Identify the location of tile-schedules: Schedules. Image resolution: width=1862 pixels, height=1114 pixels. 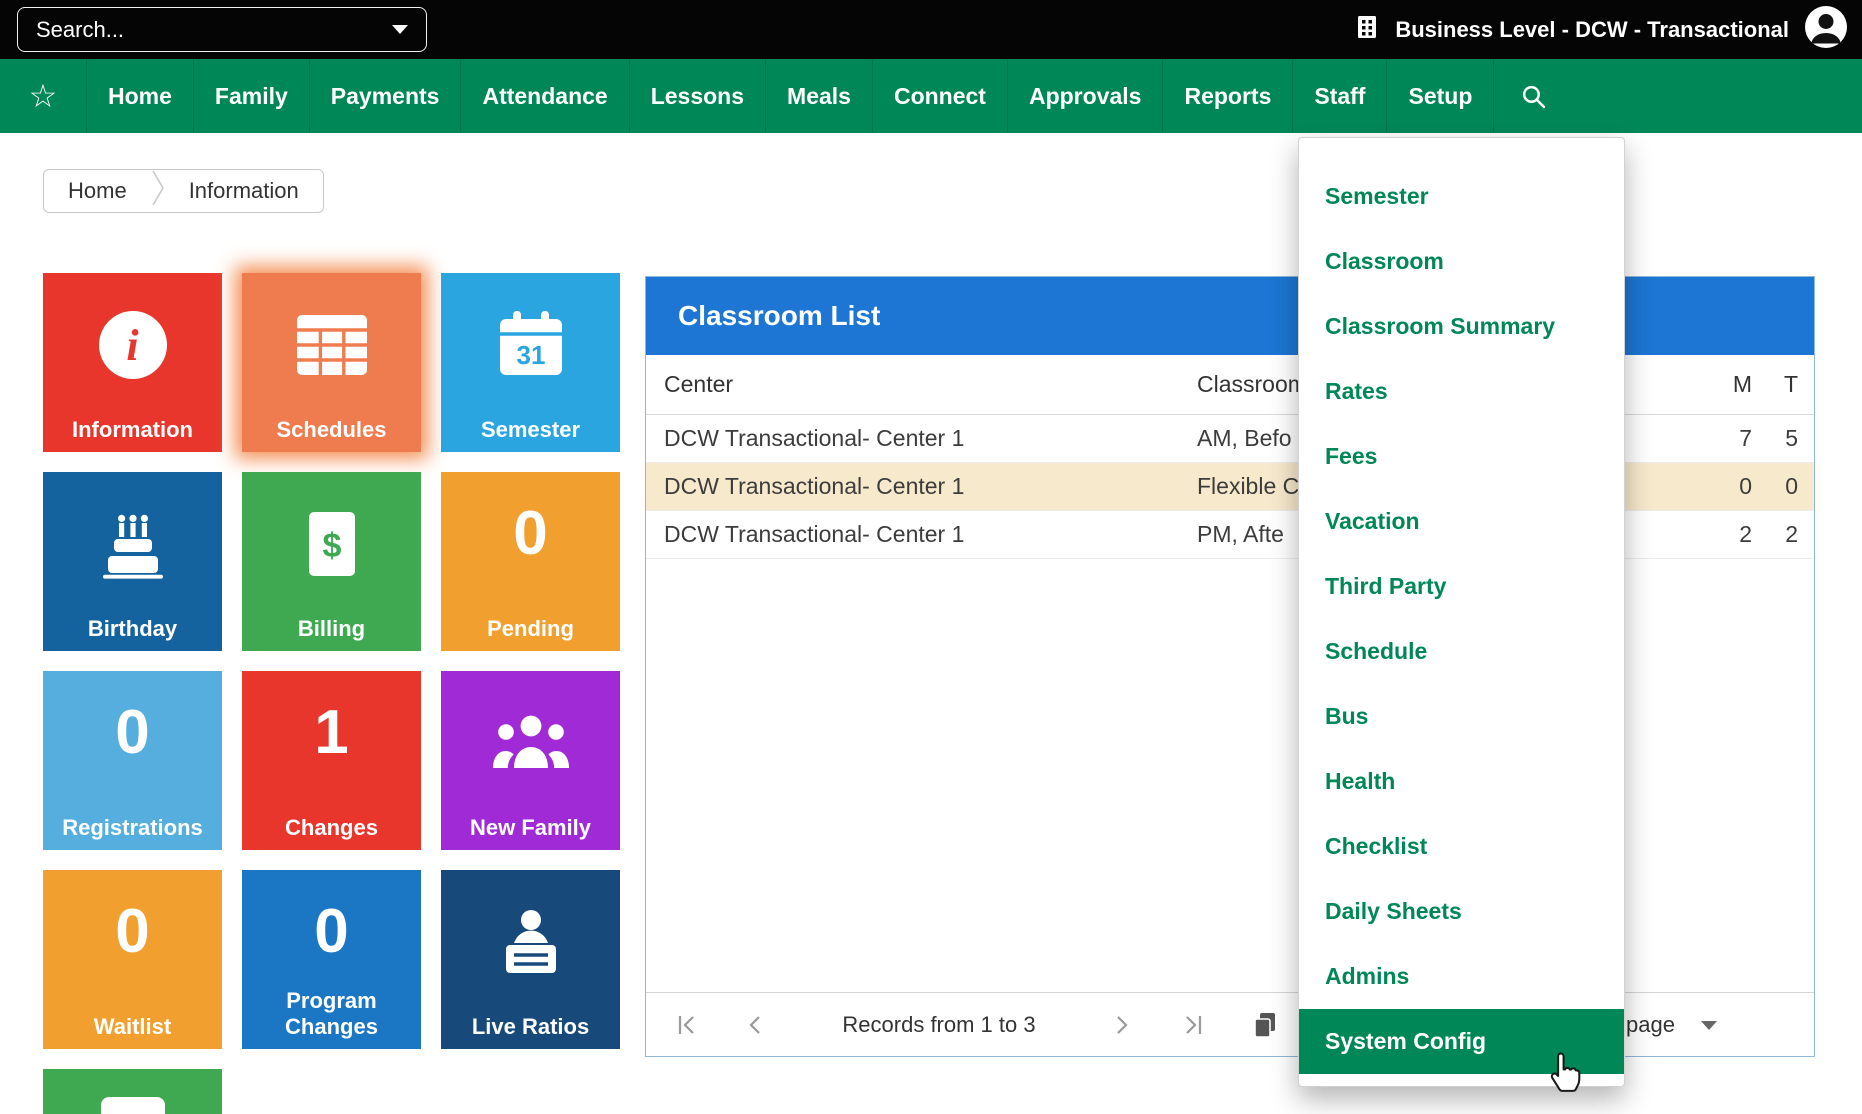
(331, 362).